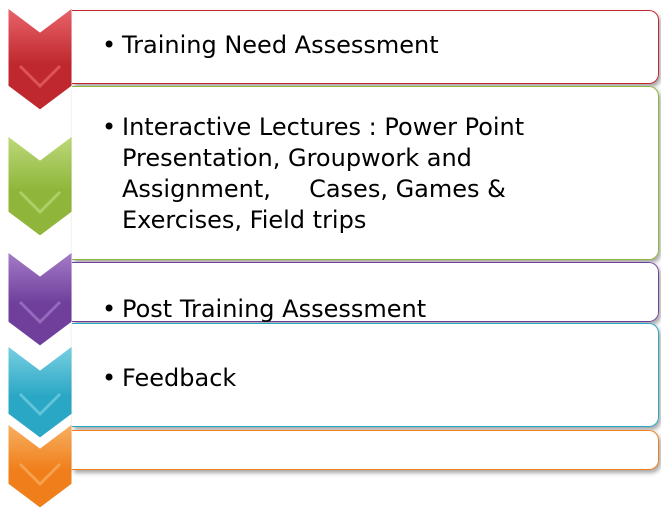  Describe the element at coordinates (372, 378) in the screenshot. I see `step-4-item: • Feedback` at that location.